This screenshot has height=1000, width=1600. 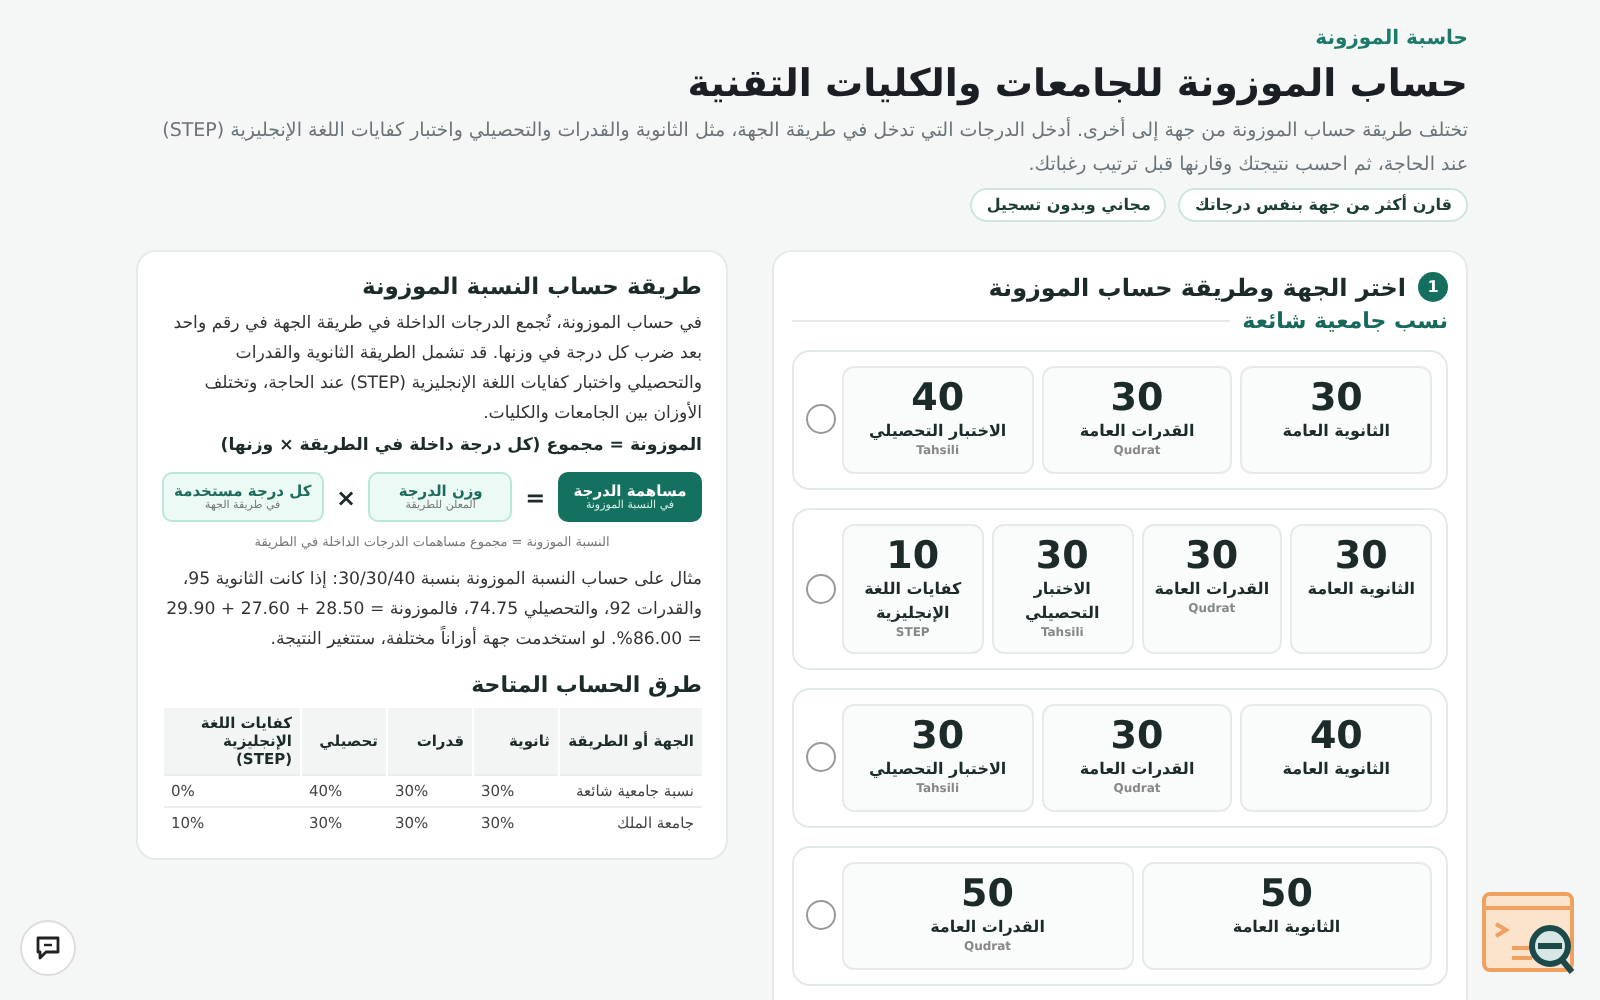 What do you see at coordinates (1076, 84) in the screenshot?
I see `page-title: حساب الموزونة للجامعات والكليات التقنية` at bounding box center [1076, 84].